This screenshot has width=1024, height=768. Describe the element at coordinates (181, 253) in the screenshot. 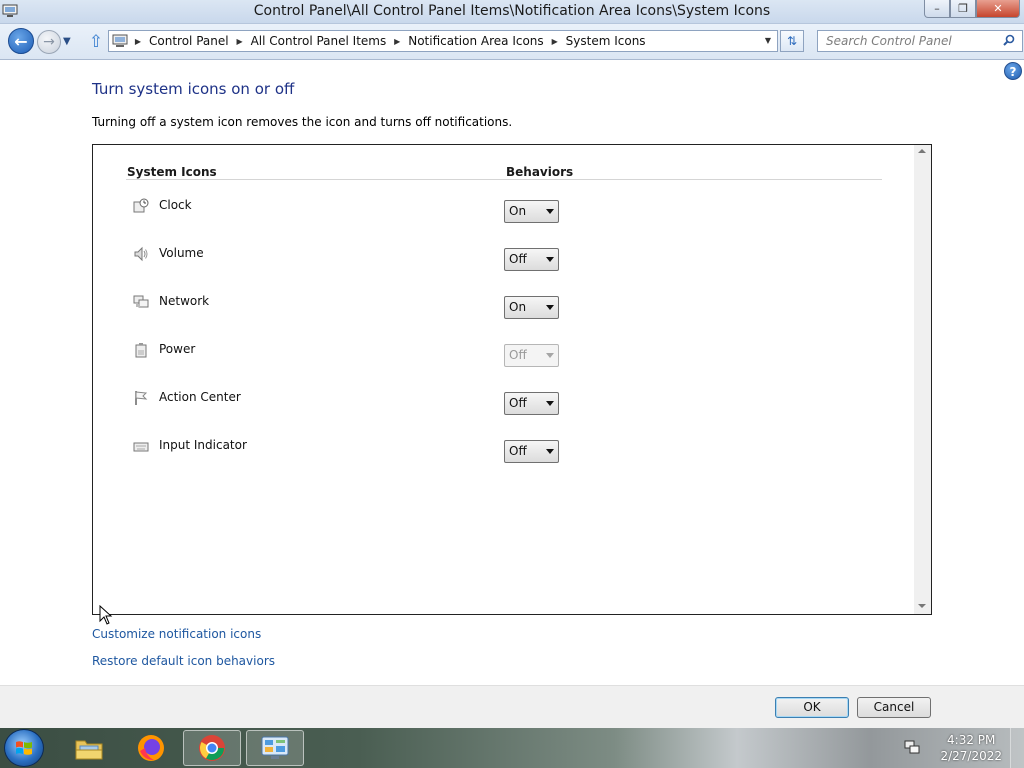

I see `row-label-volume: Volume` at that location.